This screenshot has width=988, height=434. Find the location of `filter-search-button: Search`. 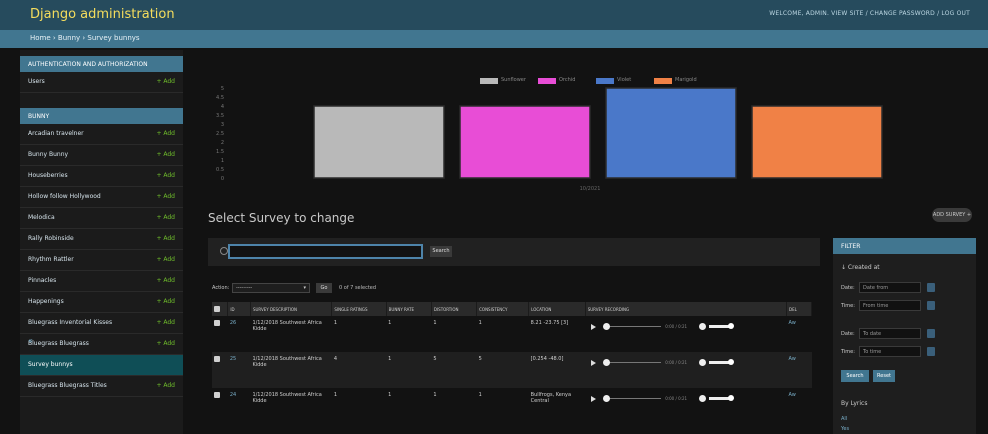

filter-search-button: Search is located at coordinates (855, 376).